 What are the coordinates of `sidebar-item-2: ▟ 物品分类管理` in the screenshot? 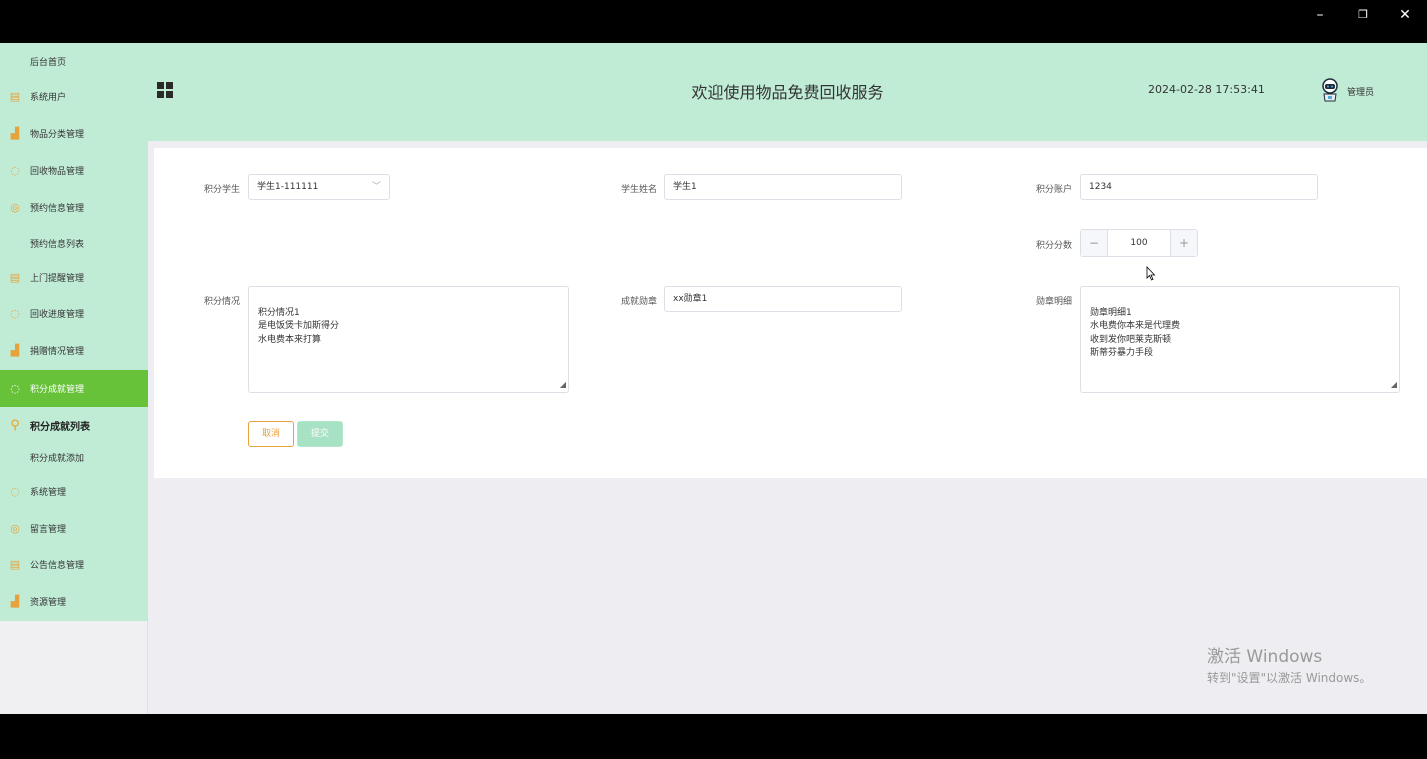 It's located at (74, 133).